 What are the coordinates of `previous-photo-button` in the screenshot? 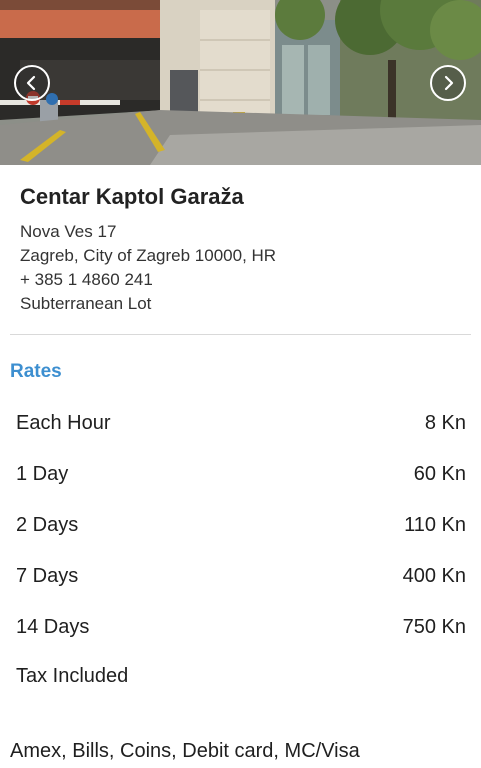 It's located at (32, 83).